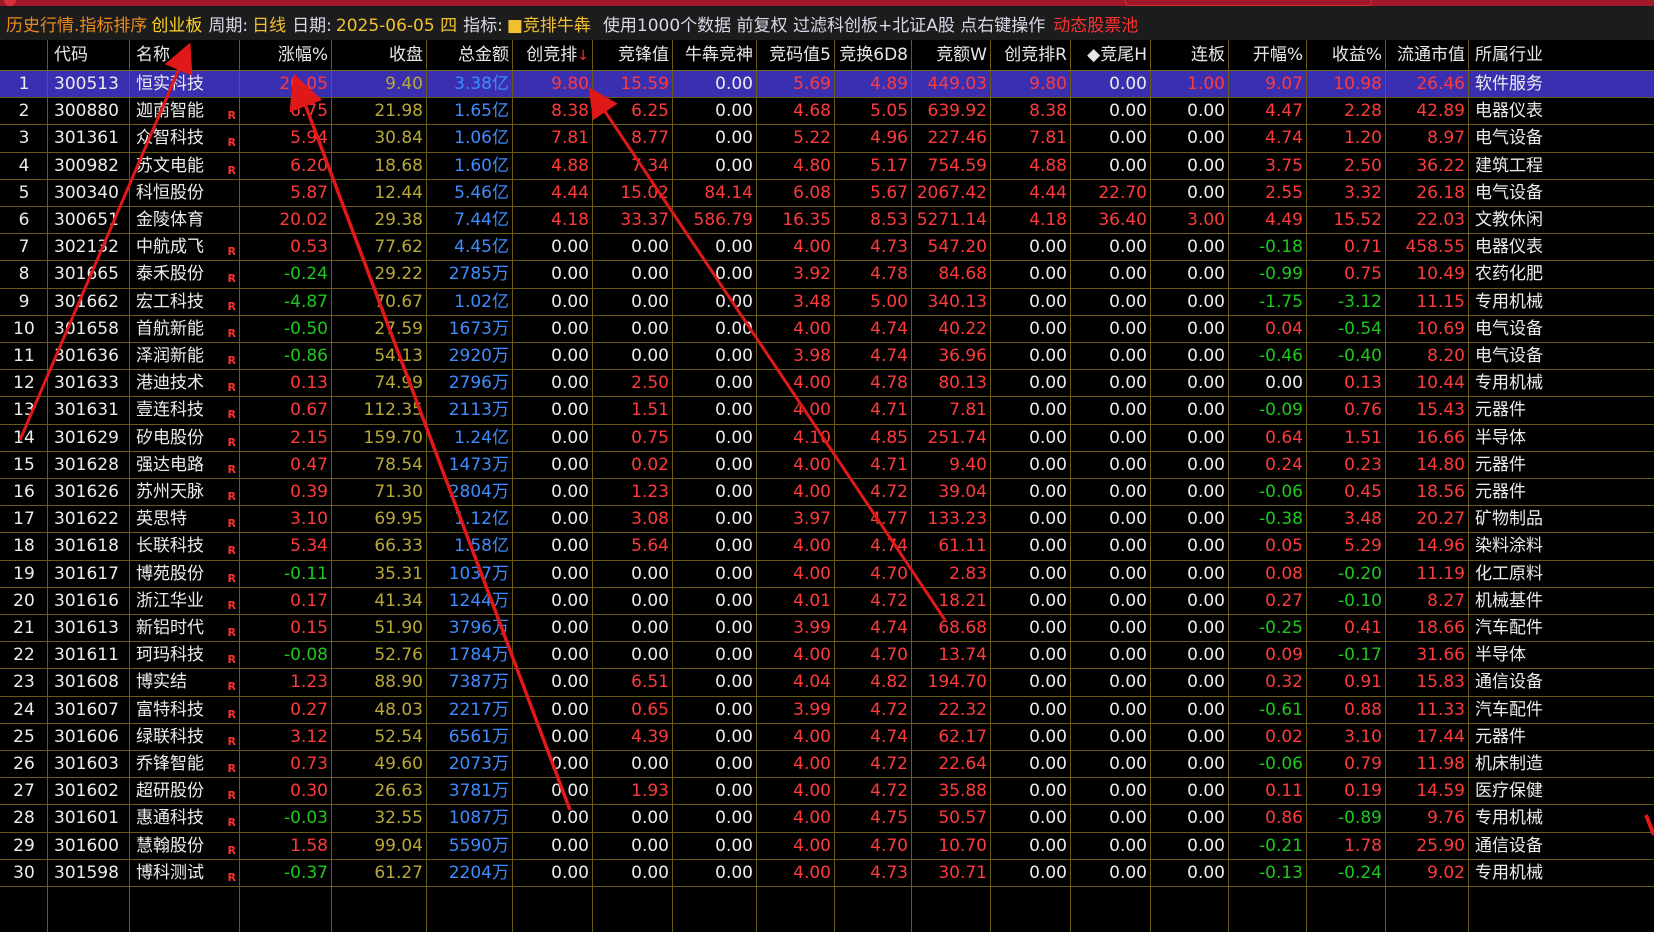 The height and width of the screenshot is (932, 1654). Describe the element at coordinates (398, 464) in the screenshot. I see `close-price: 78.54` at that location.